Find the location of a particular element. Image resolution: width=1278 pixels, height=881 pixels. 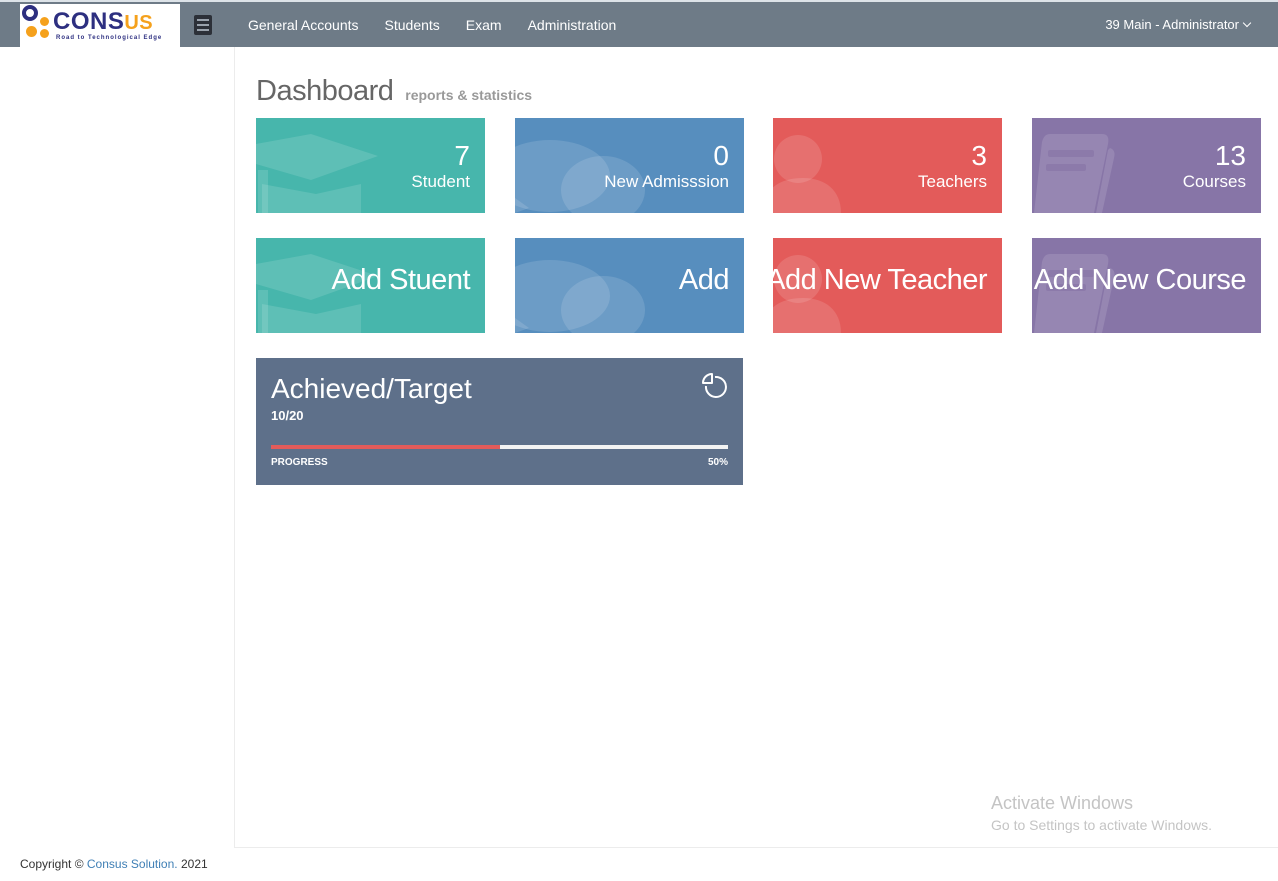

logo-tagline: Road to Technological Edge is located at coordinates (109, 38).